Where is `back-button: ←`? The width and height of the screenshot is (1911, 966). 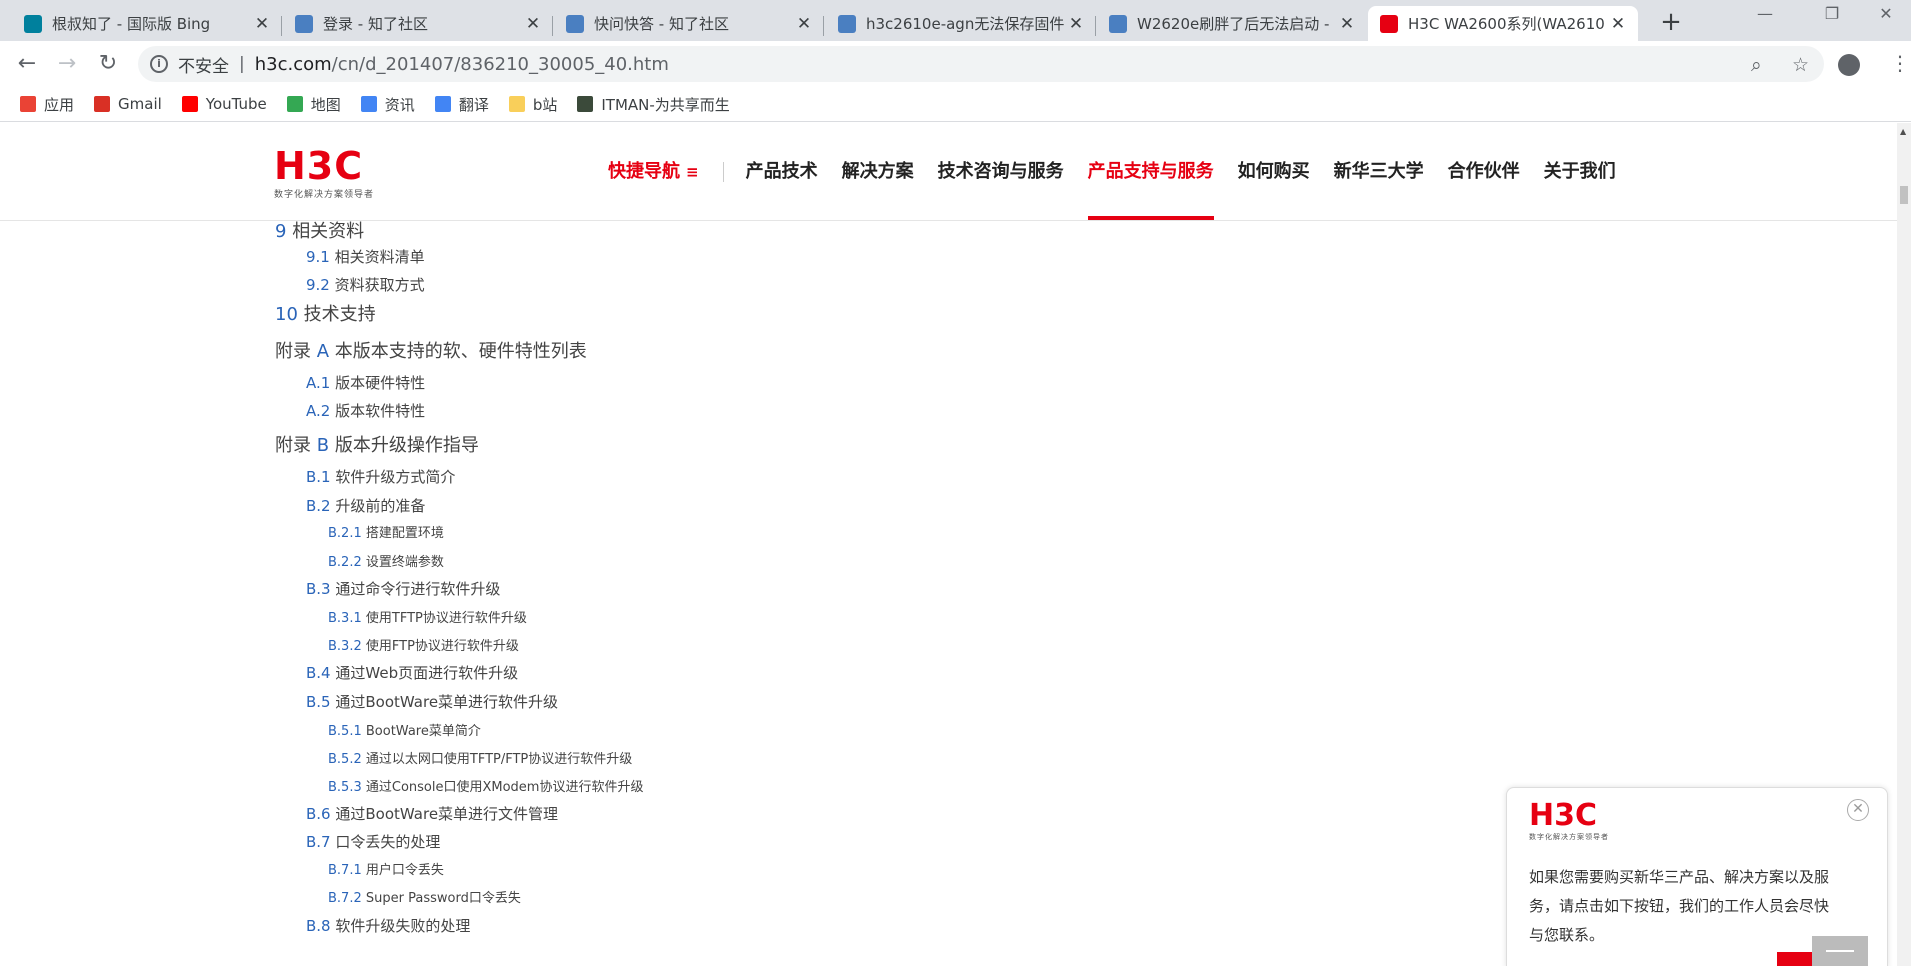 back-button: ← is located at coordinates (27, 64).